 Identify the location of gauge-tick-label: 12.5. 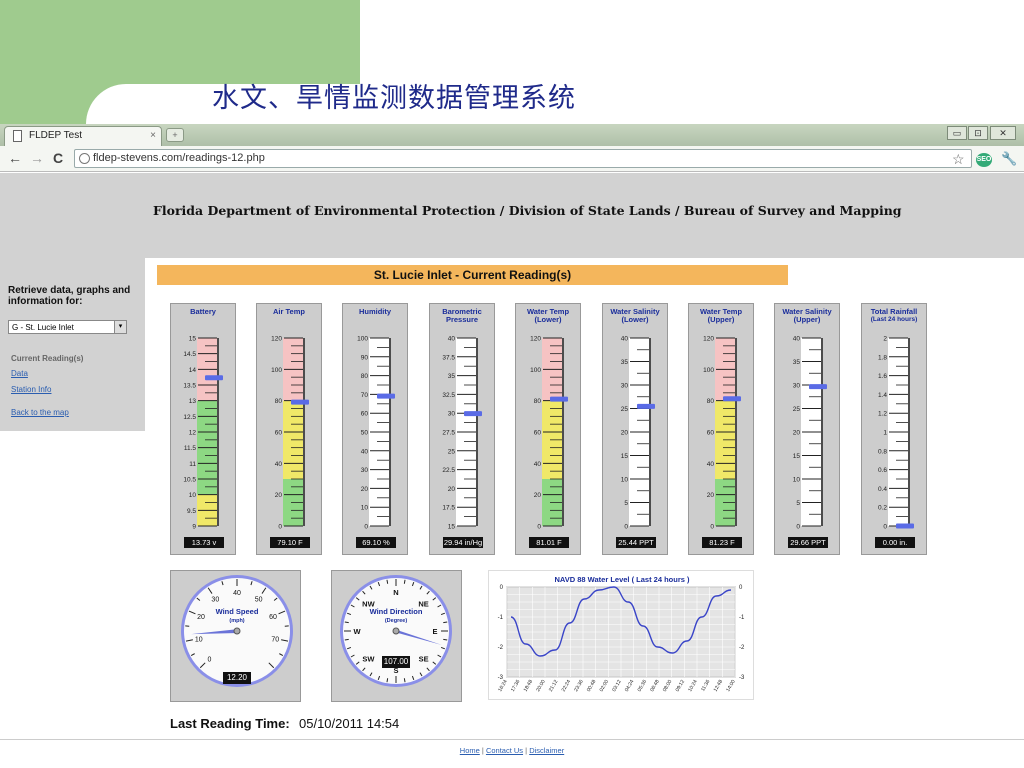
(189, 417).